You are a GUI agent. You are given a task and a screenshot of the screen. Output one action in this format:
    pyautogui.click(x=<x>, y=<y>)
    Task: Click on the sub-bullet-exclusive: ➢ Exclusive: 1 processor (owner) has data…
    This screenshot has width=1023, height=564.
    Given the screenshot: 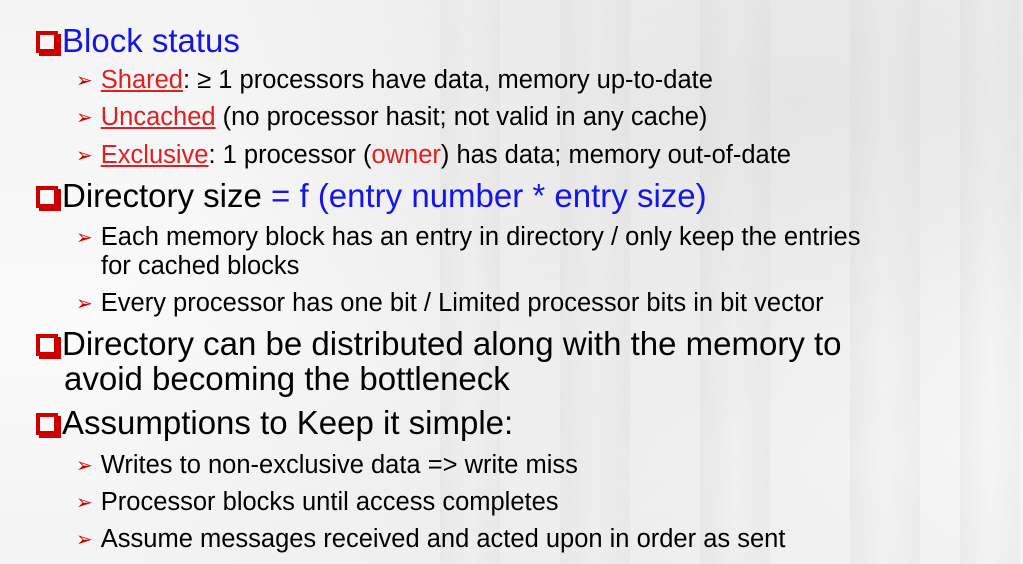 What is the action you would take?
    pyautogui.click(x=433, y=155)
    